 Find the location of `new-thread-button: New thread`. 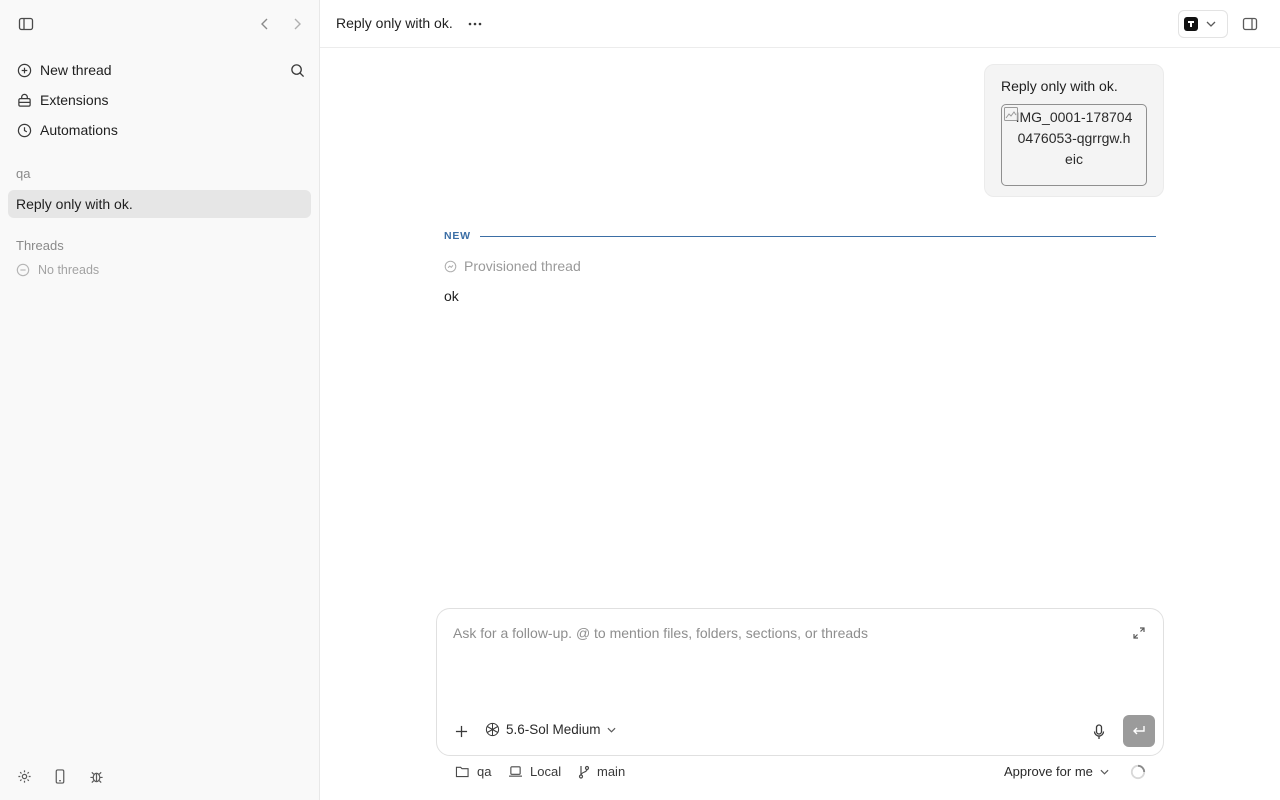

new-thread-button: New thread is located at coordinates (159, 70).